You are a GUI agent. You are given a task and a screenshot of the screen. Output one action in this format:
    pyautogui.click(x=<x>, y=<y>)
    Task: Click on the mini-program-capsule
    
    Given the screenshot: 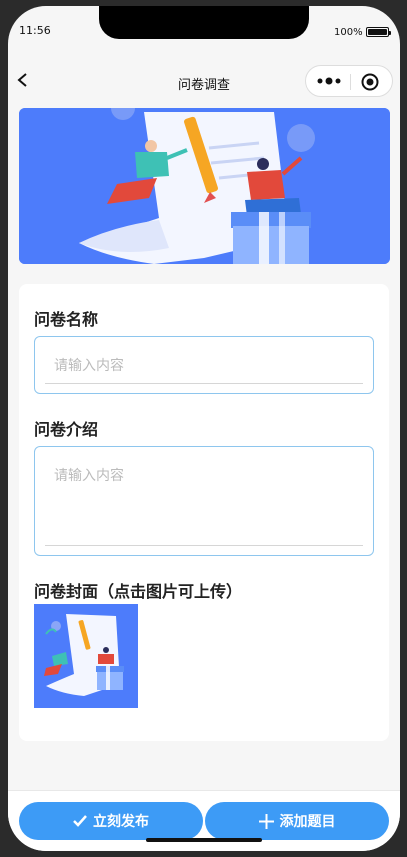 What is the action you would take?
    pyautogui.click(x=349, y=81)
    